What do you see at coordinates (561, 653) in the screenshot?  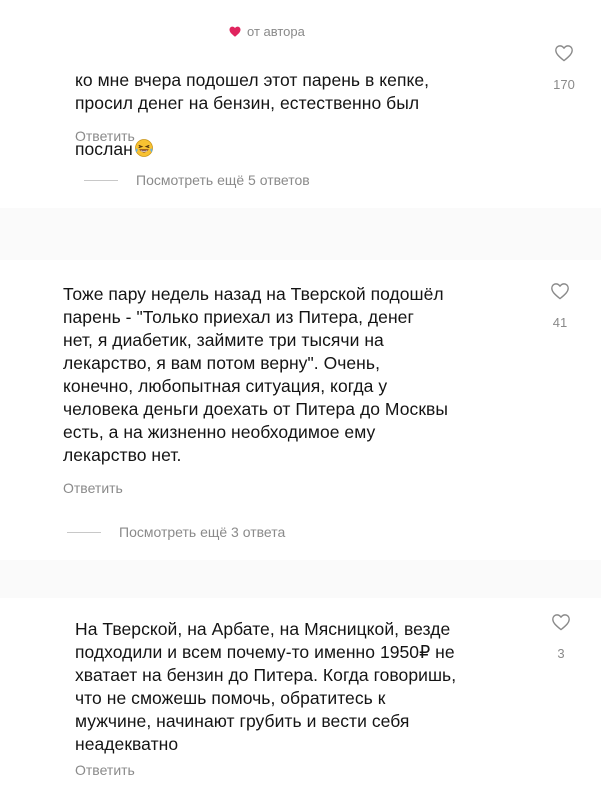 I see `like-count: 3` at bounding box center [561, 653].